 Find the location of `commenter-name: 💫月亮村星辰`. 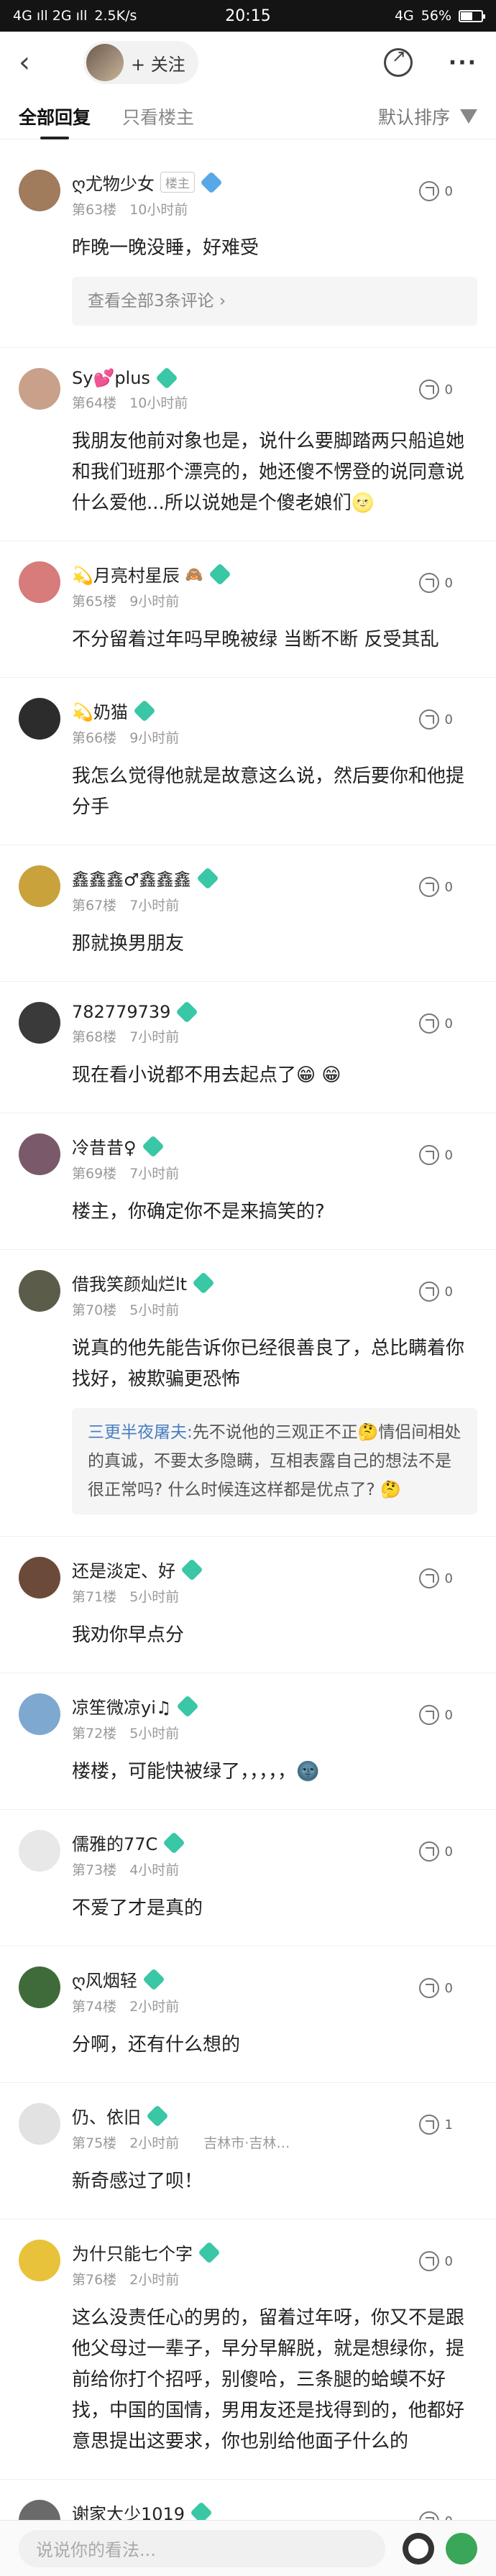

commenter-name: 💫月亮村星辰 is located at coordinates (126, 573).